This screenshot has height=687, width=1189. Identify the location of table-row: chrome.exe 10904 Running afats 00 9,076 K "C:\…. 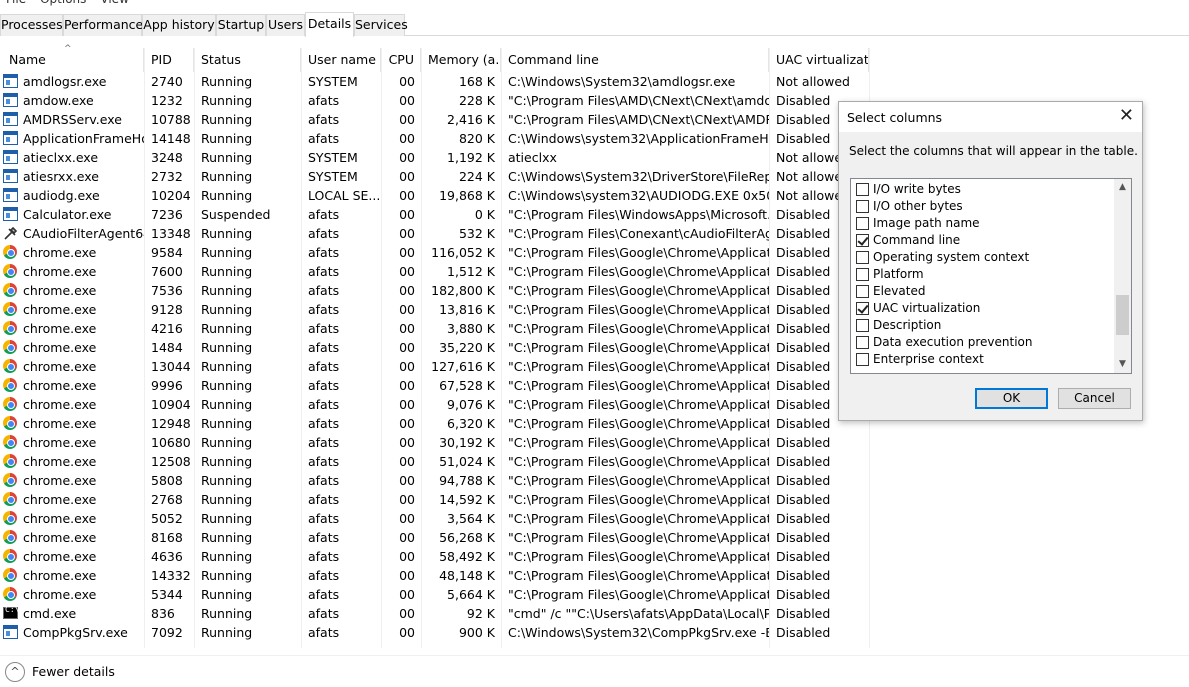
(435, 404).